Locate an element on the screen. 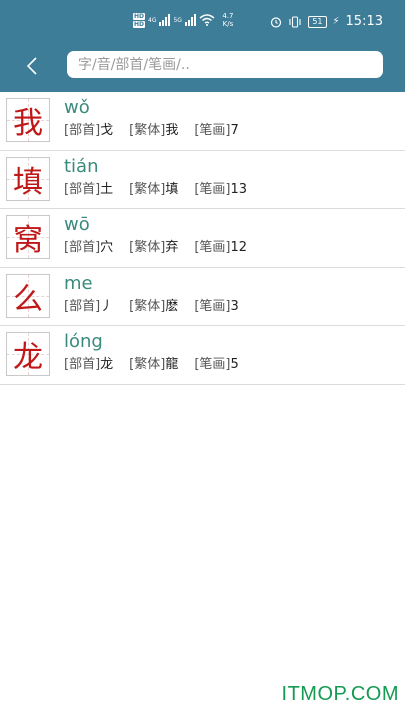 The height and width of the screenshot is (720, 405). network-speed: 4.7 K/s is located at coordinates (228, 20).